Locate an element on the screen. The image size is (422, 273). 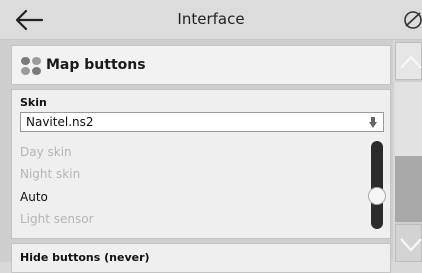
skin-select-value: Navitel.ns2 is located at coordinates (60, 122).